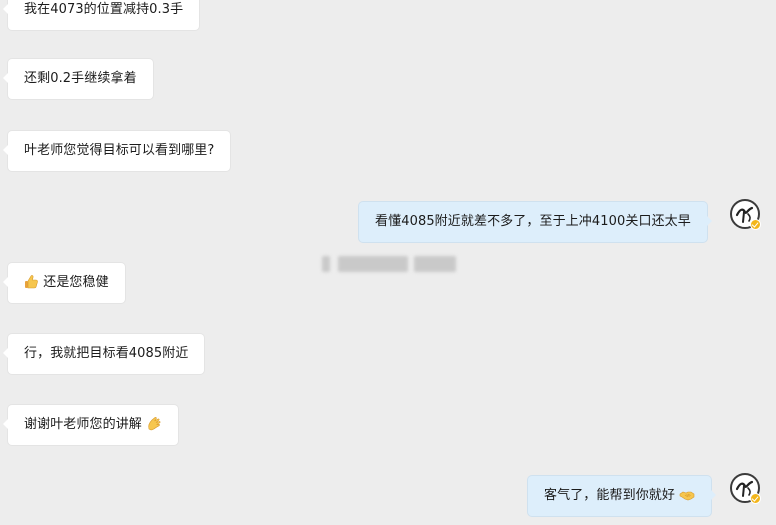 This screenshot has width=776, height=525. Describe the element at coordinates (104, 9) in the screenshot. I see `message-text: 我在4073的位置减持0.3手` at that location.